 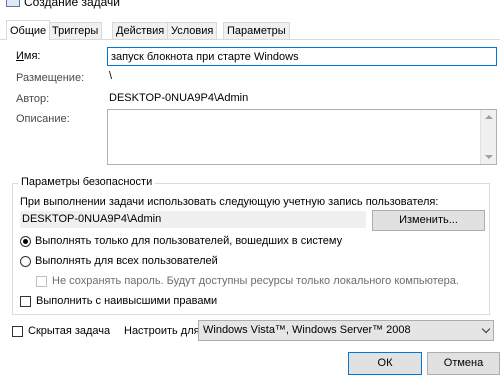 I want to click on description-label: Описание:, so click(x=43, y=119).